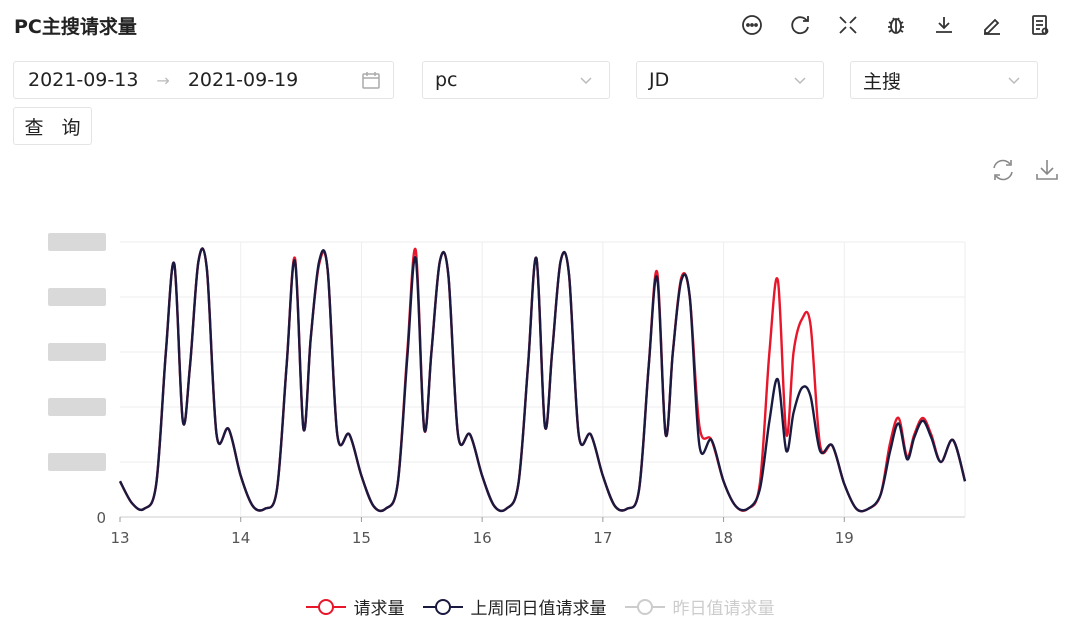  Describe the element at coordinates (944, 80) in the screenshot. I see `search-type-select: 主搜` at that location.